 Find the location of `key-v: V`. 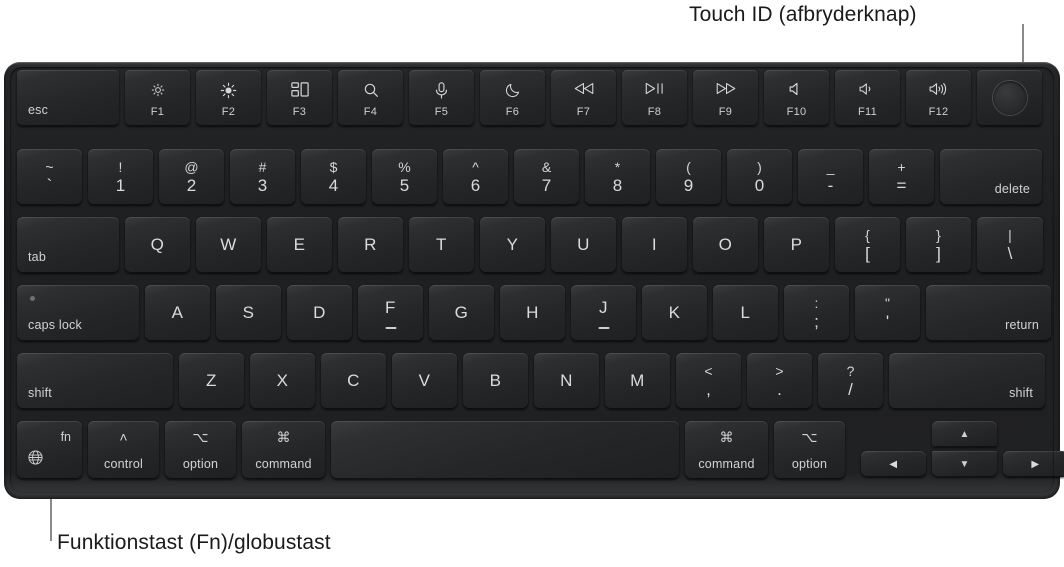

key-v: V is located at coordinates (424, 381).